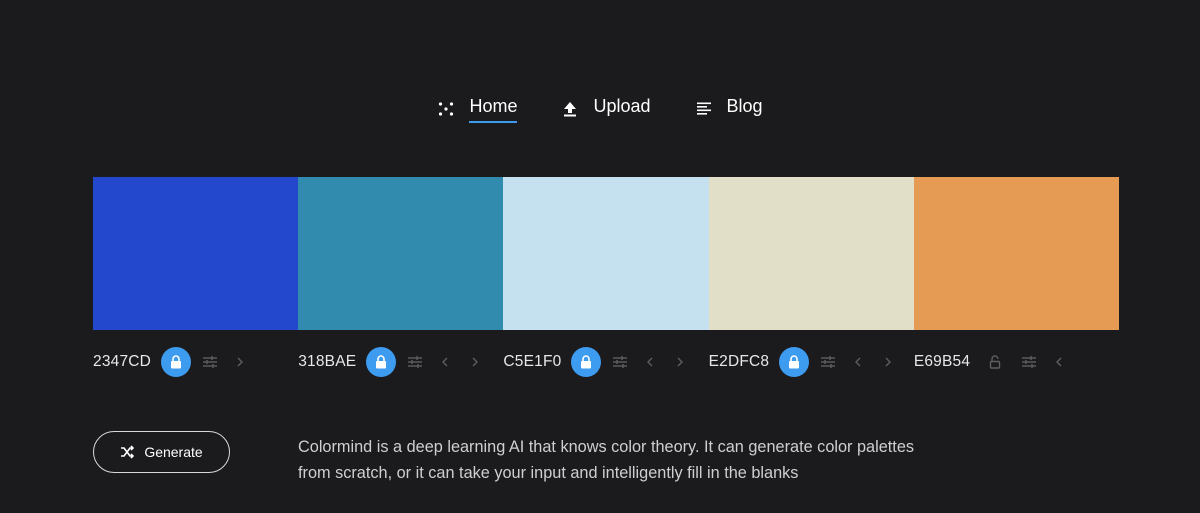 The height and width of the screenshot is (513, 1200). I want to click on text-lines-icon, so click(704, 109).